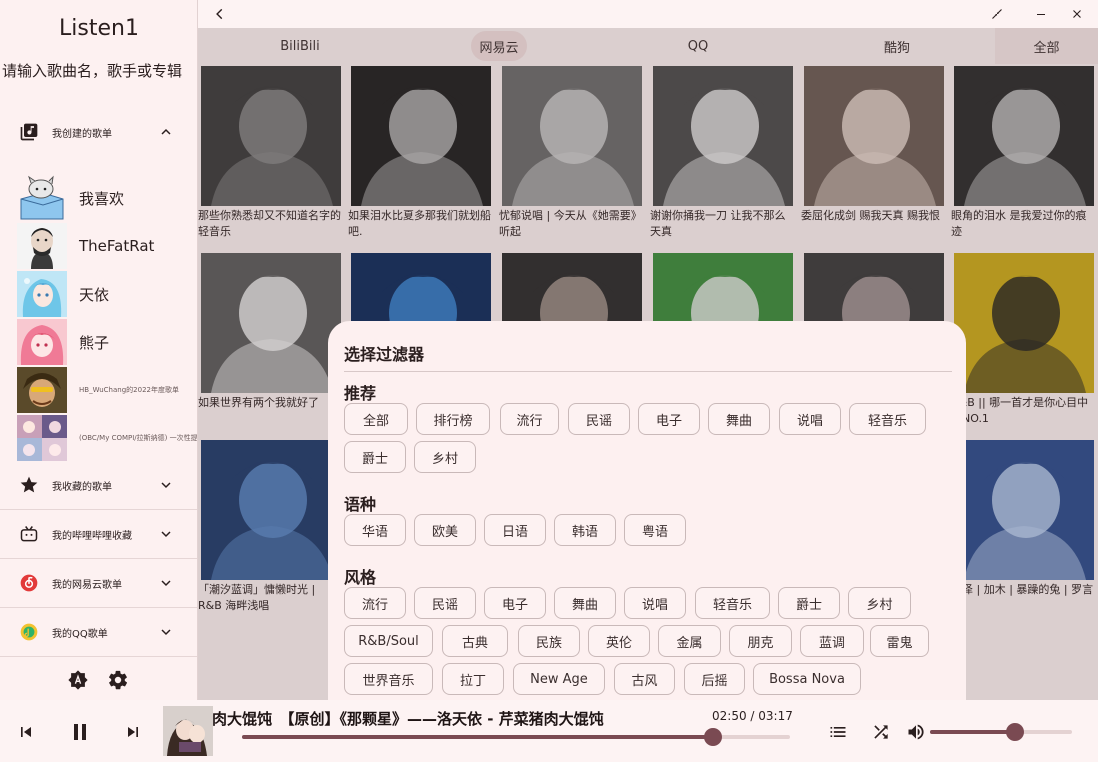  Describe the element at coordinates (82, 134) in the screenshot. I see `created-playlists-label: 我创建的歌单` at that location.